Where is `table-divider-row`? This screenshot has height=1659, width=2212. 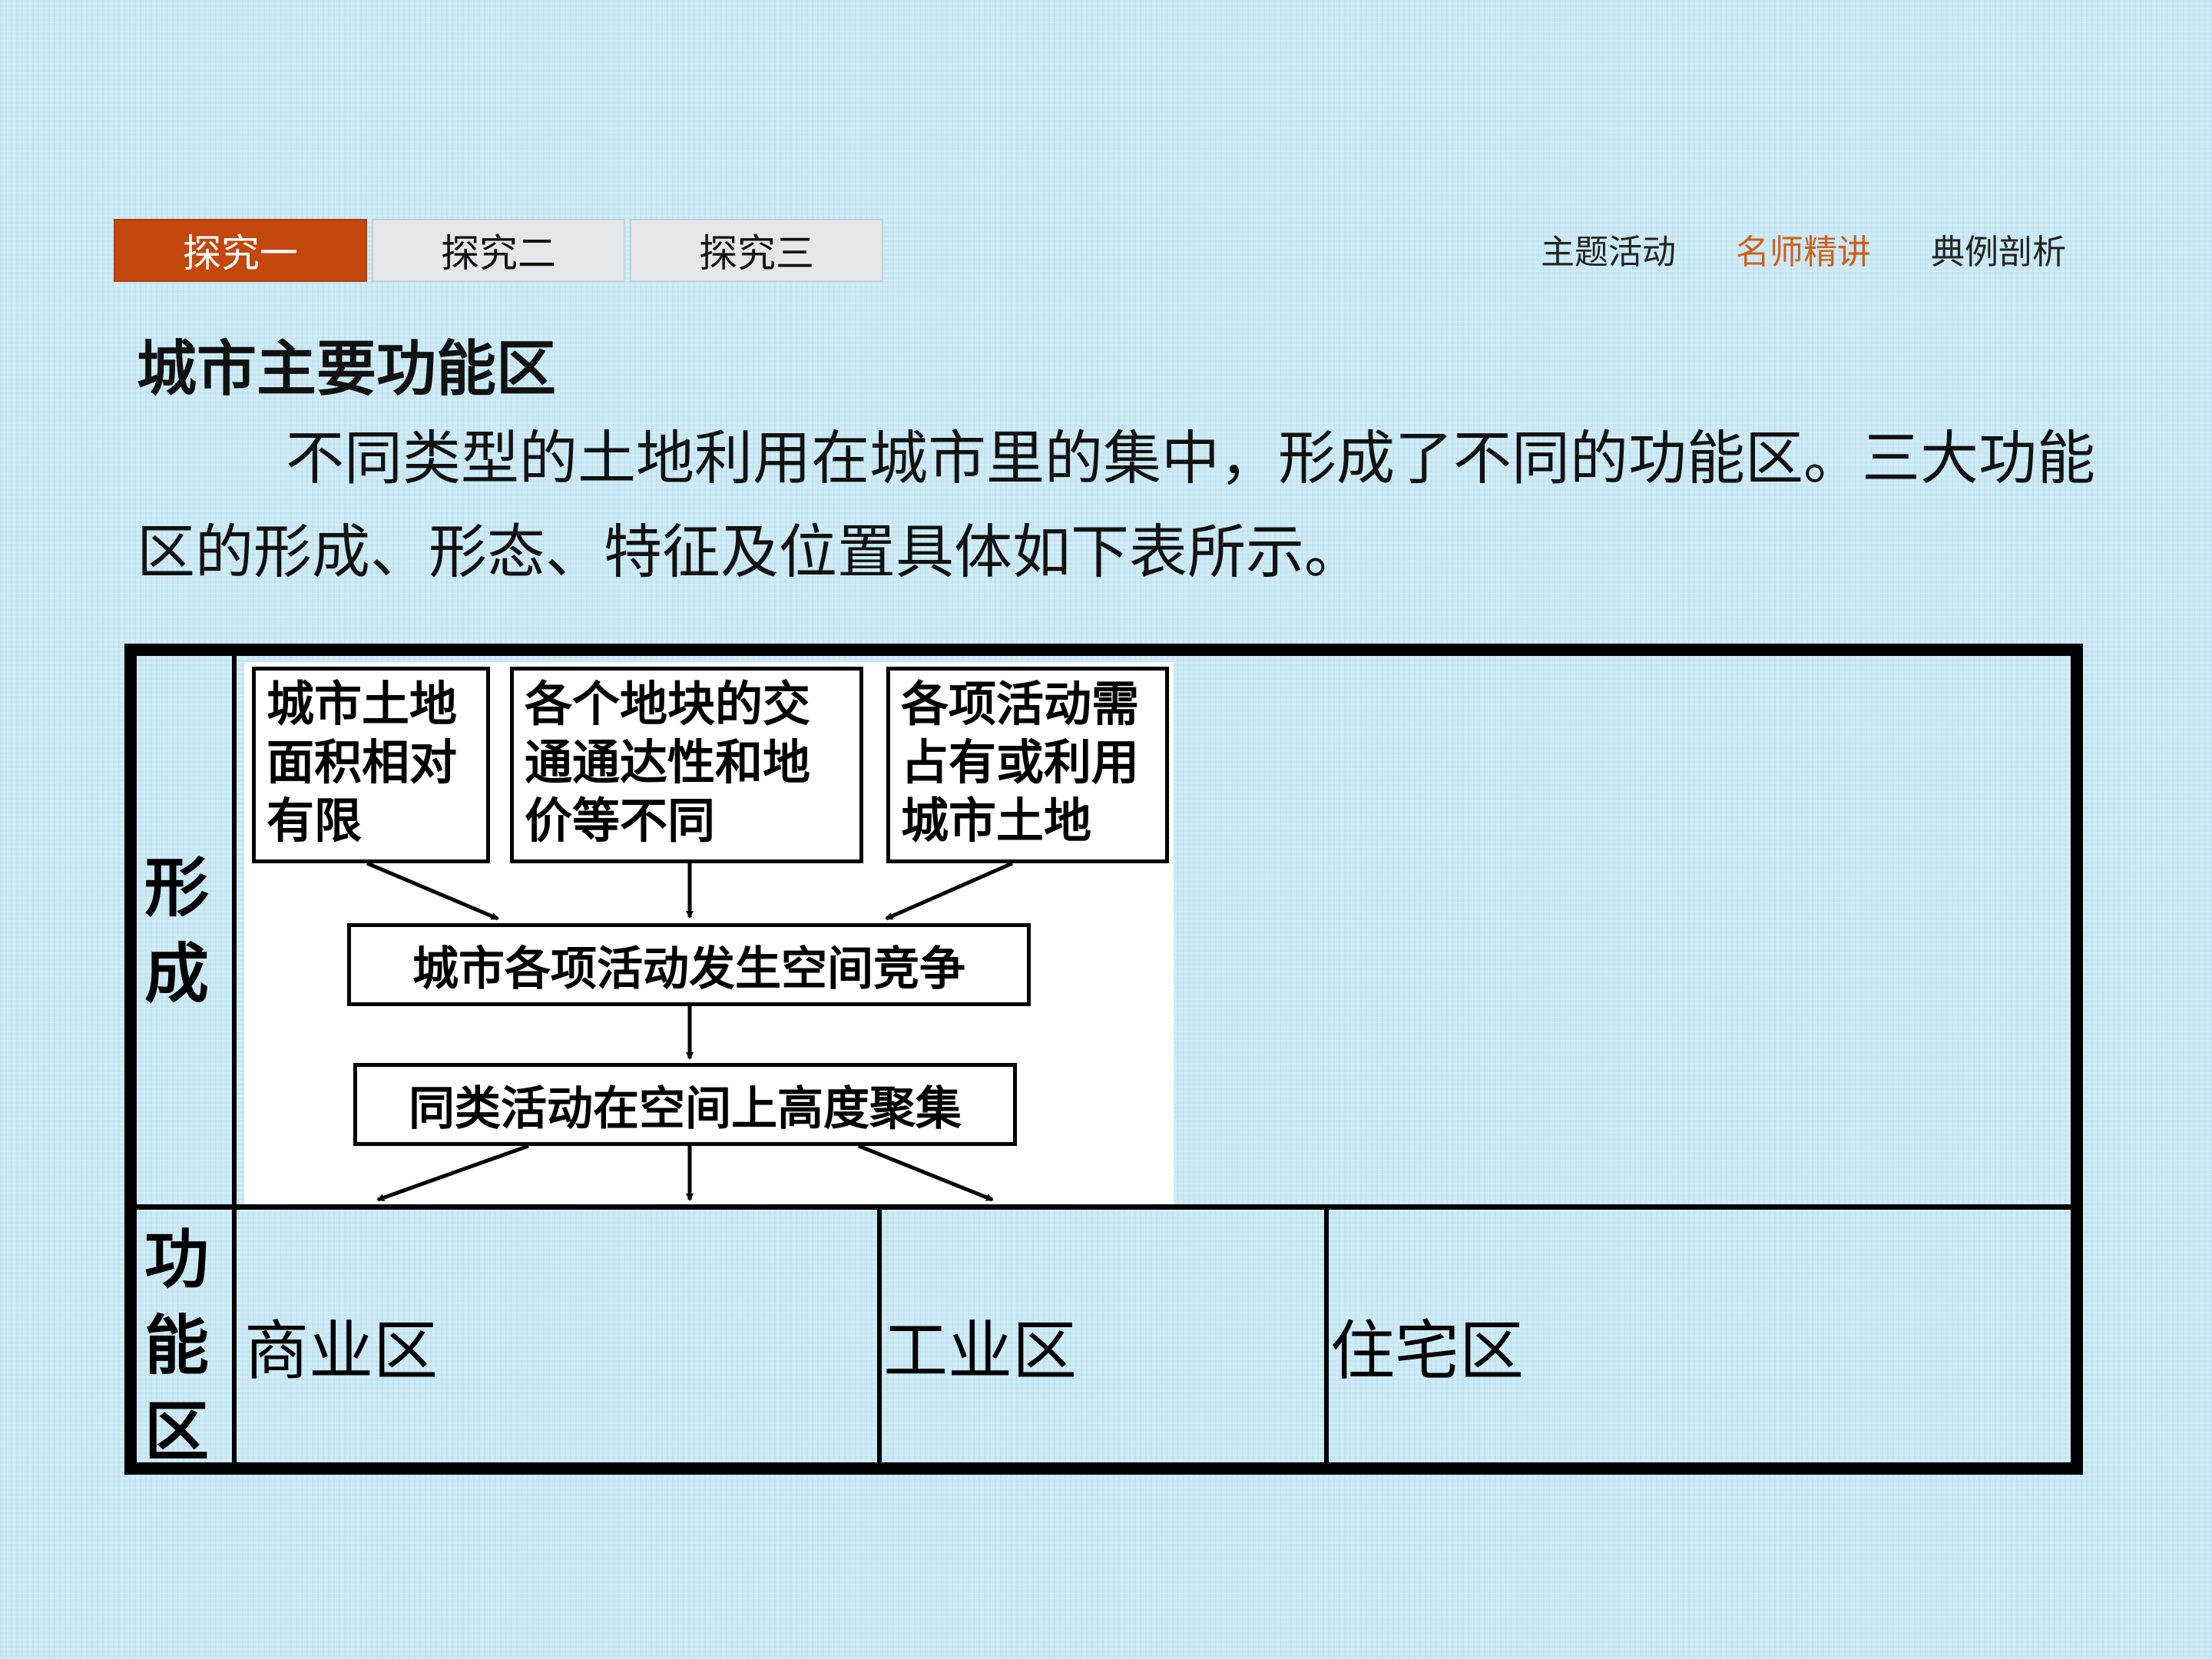 table-divider-row is located at coordinates (1104, 1207).